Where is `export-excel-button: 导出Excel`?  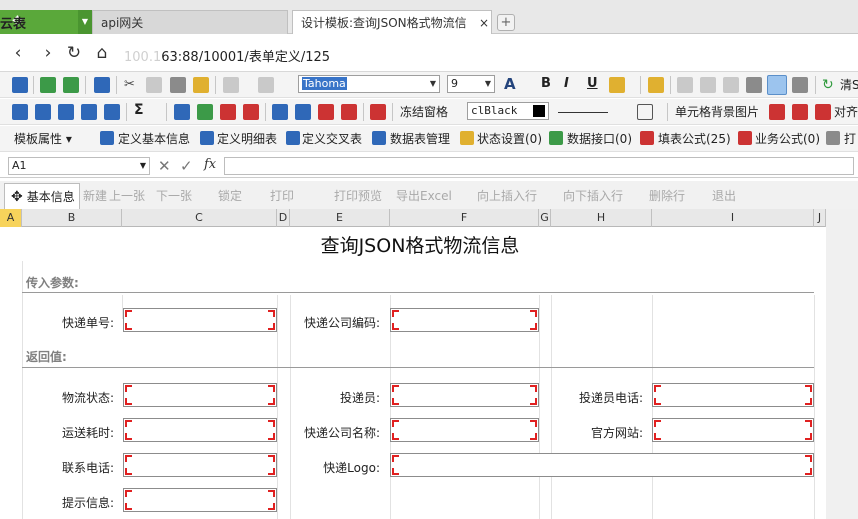
export-excel-button: 导出Excel is located at coordinates (424, 195).